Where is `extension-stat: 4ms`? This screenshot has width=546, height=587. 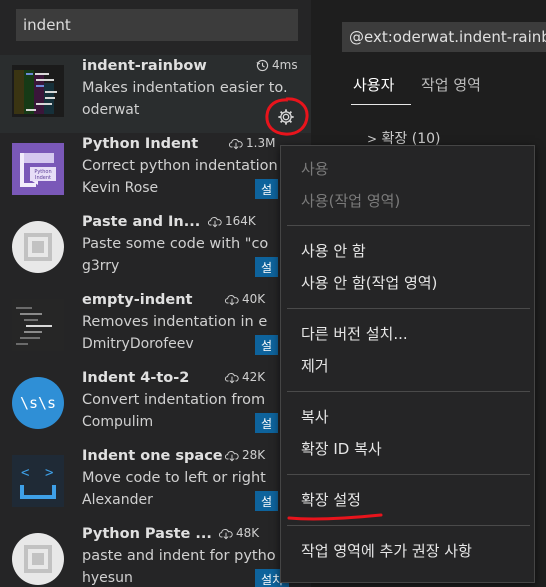 extension-stat: 4ms is located at coordinates (277, 65).